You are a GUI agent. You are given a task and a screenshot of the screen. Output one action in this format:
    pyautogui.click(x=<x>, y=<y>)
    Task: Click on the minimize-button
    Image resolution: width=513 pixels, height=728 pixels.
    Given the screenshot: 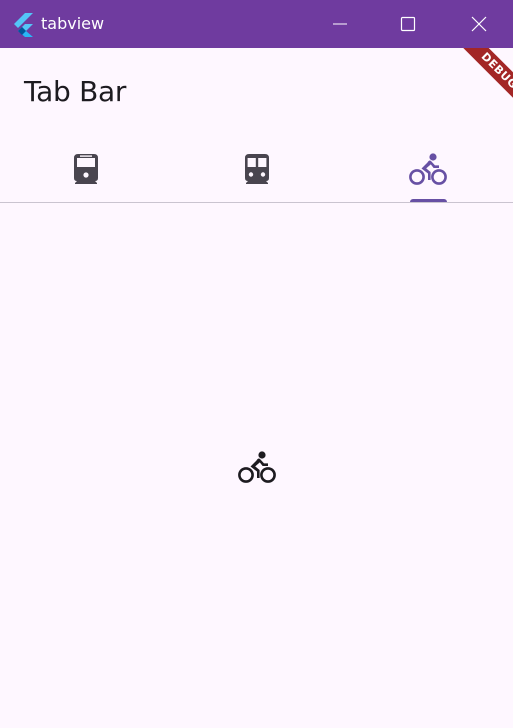 What is the action you would take?
    pyautogui.click(x=340, y=24)
    